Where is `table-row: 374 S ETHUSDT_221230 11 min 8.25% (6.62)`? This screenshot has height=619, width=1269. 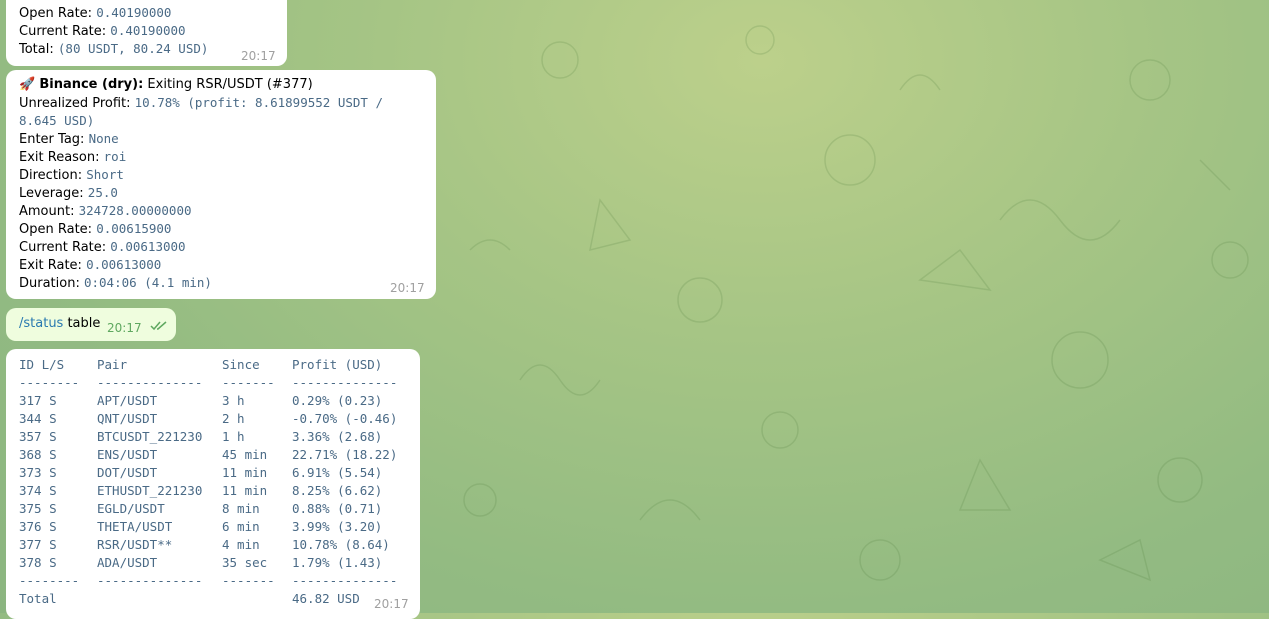 table-row: 374 S ETHUSDT_221230 11 min 8.25% (6.62) is located at coordinates (214, 491).